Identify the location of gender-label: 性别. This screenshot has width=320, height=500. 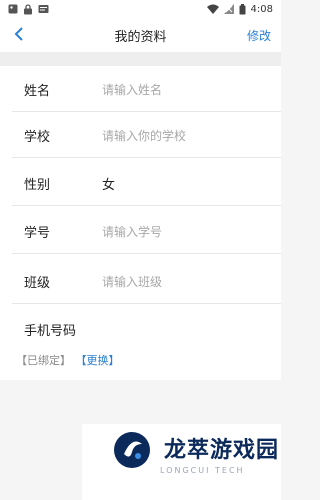
(37, 185).